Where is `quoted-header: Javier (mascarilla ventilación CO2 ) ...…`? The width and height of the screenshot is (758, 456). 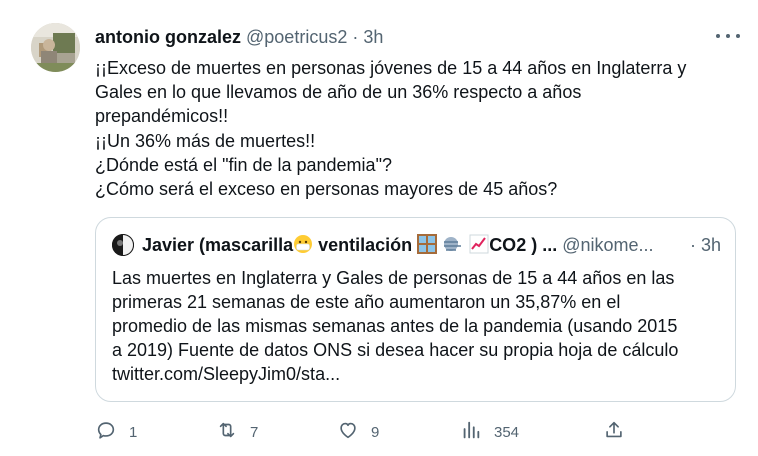
quoted-header: Javier (mascarilla ventilación CO2 ) ...… is located at coordinates (432, 246).